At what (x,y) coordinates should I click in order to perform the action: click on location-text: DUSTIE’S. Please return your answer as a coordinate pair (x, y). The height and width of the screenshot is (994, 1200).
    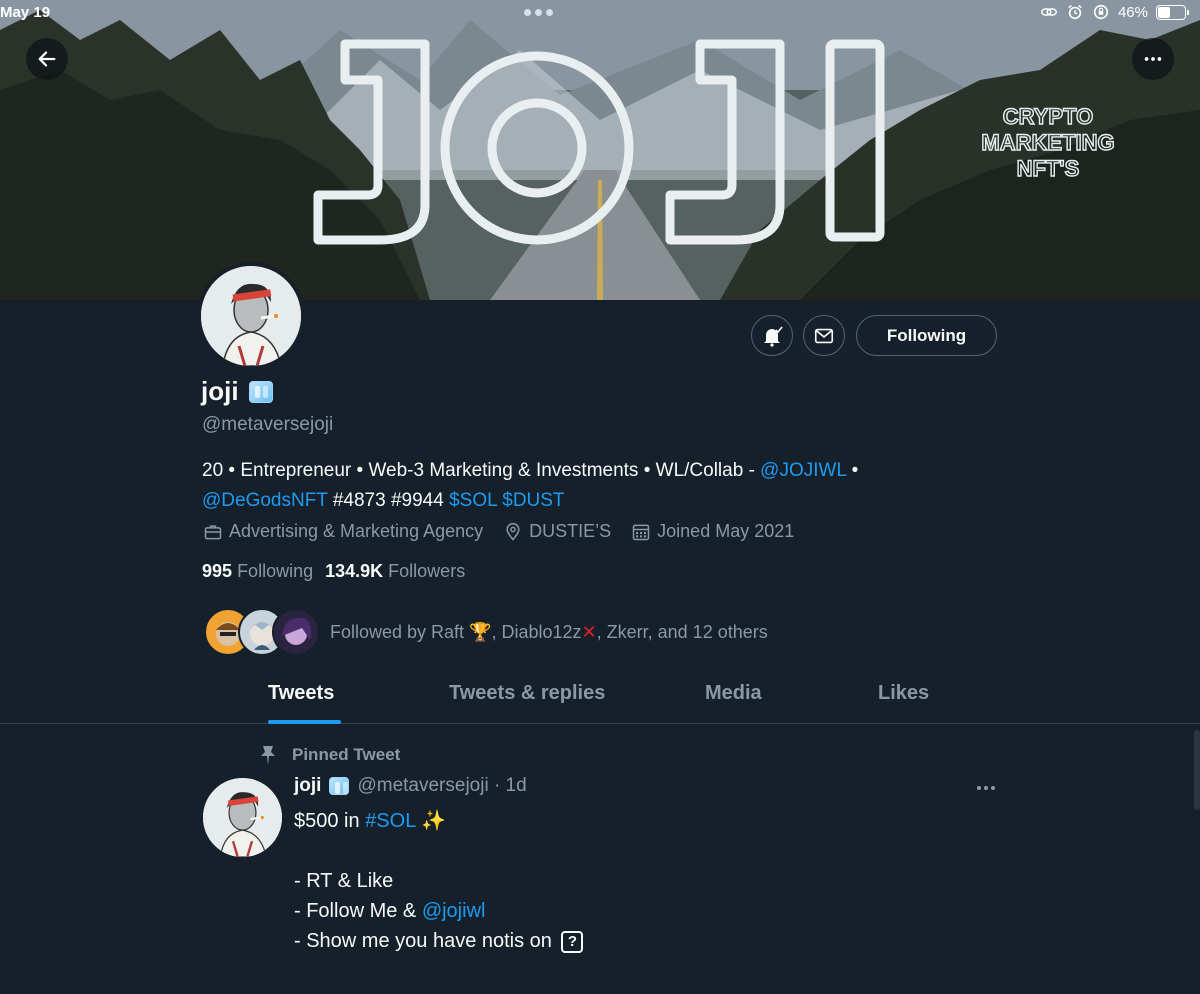
    Looking at the image, I should click on (570, 531).